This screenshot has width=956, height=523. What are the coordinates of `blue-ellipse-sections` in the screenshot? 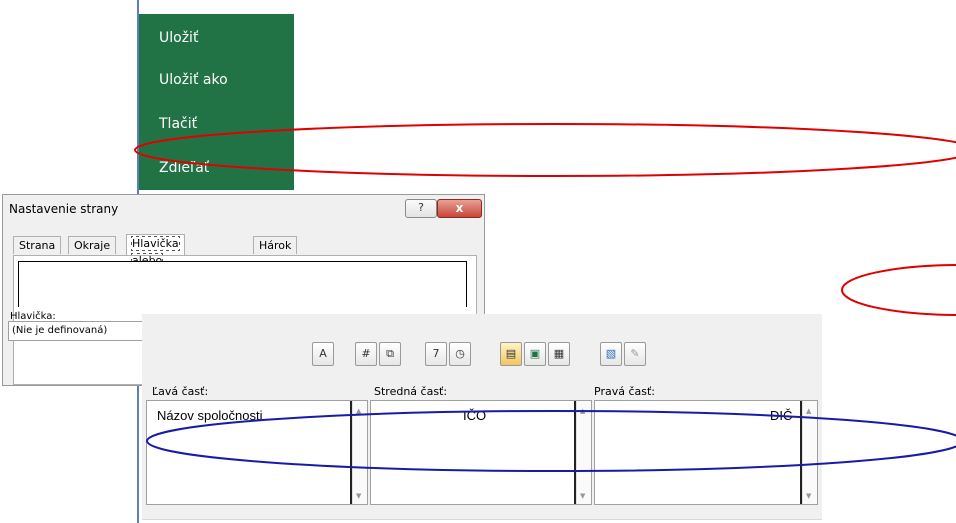 It's located at (551, 441).